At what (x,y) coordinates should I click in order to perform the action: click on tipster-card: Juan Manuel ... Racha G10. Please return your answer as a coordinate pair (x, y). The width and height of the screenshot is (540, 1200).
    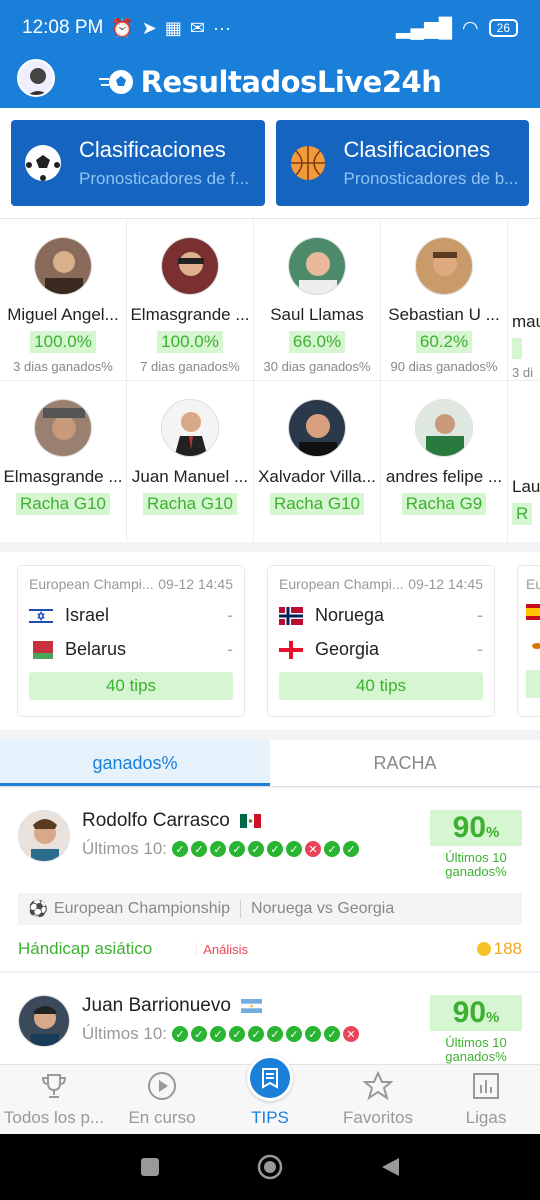
    Looking at the image, I should click on (190, 461).